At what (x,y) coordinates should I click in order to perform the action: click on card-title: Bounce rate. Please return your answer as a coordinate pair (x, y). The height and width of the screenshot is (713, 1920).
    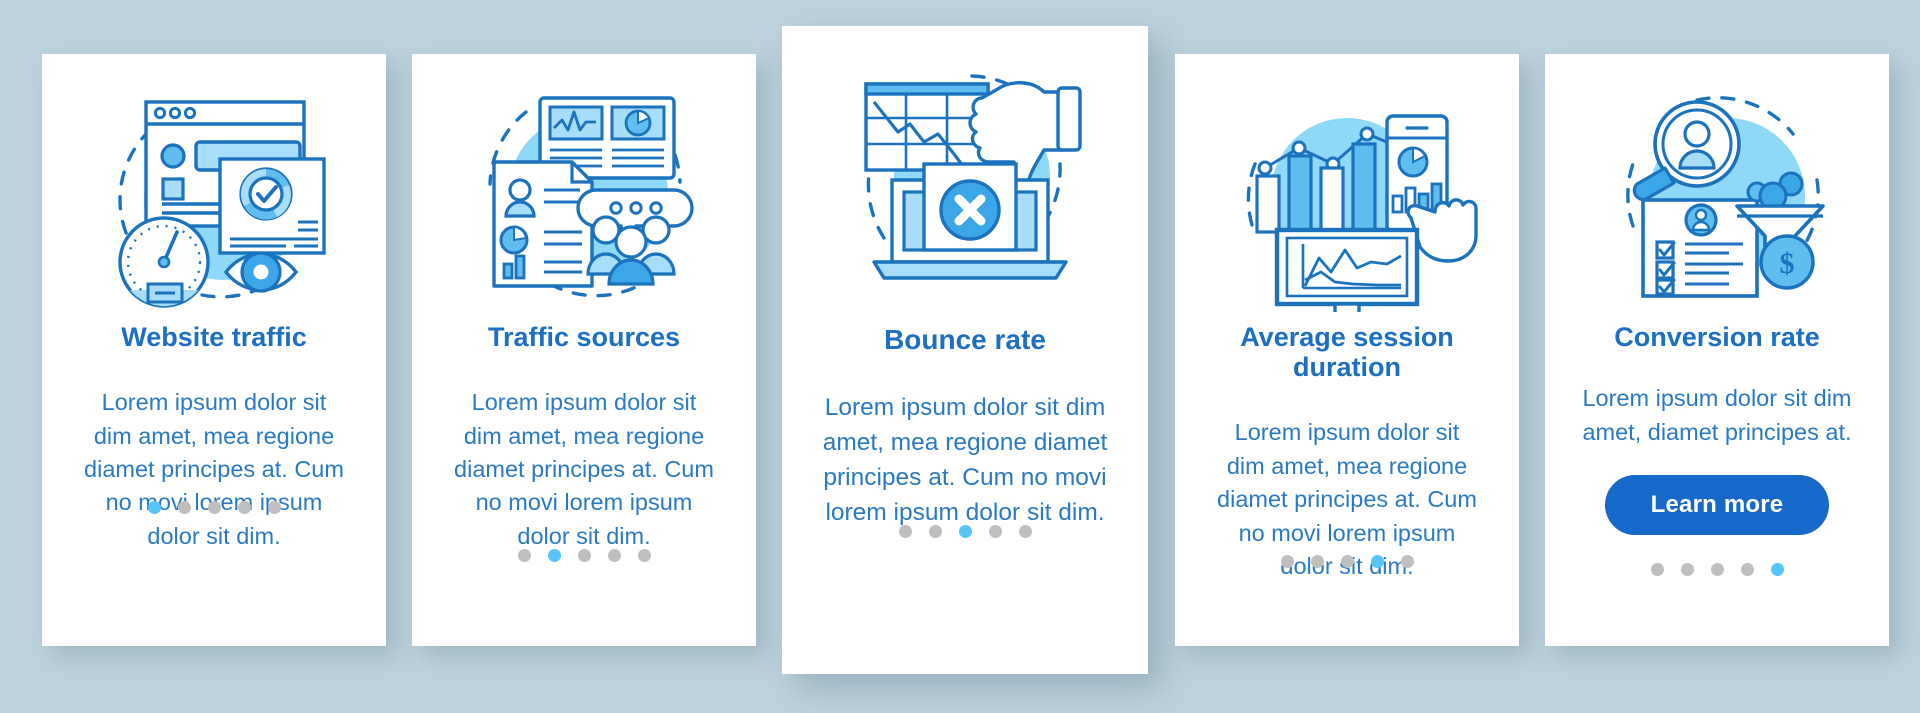
    Looking at the image, I should click on (965, 339).